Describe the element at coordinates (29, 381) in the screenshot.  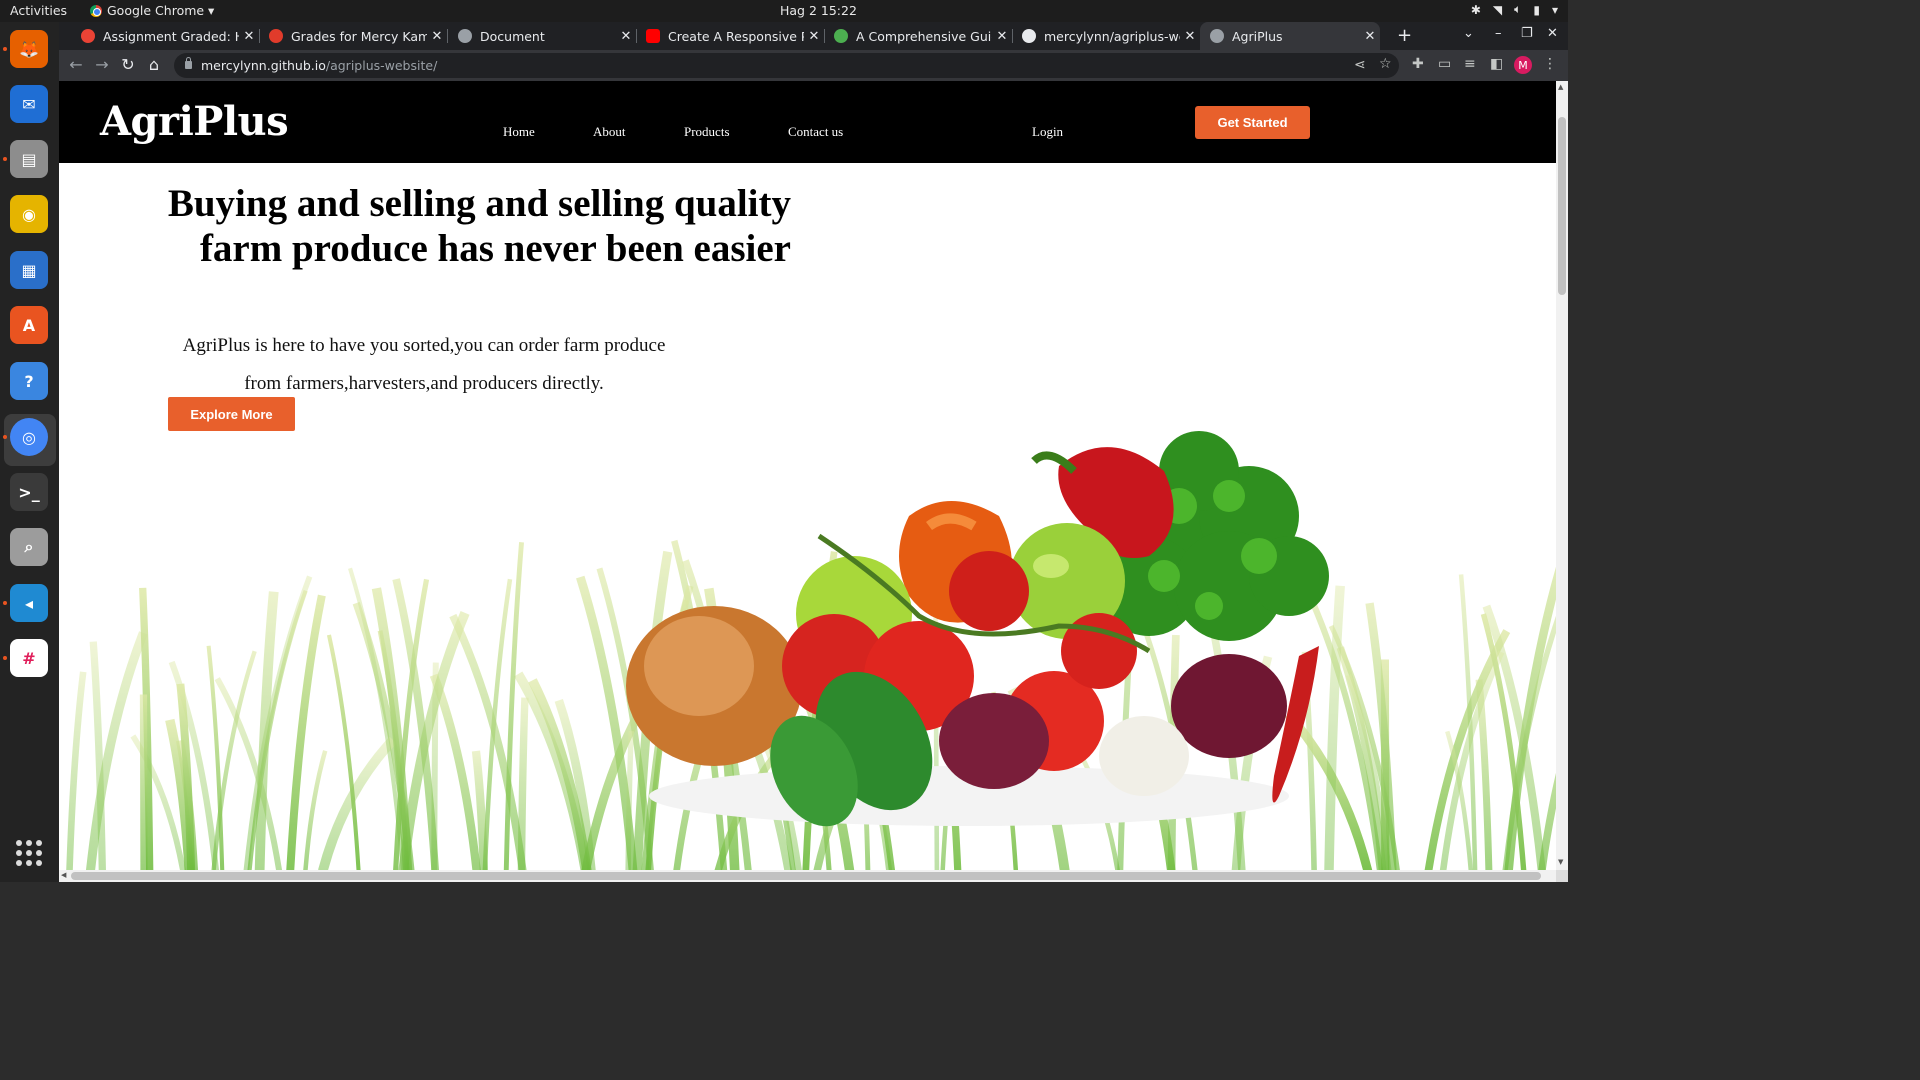
I see `help-icon: ?` at that location.